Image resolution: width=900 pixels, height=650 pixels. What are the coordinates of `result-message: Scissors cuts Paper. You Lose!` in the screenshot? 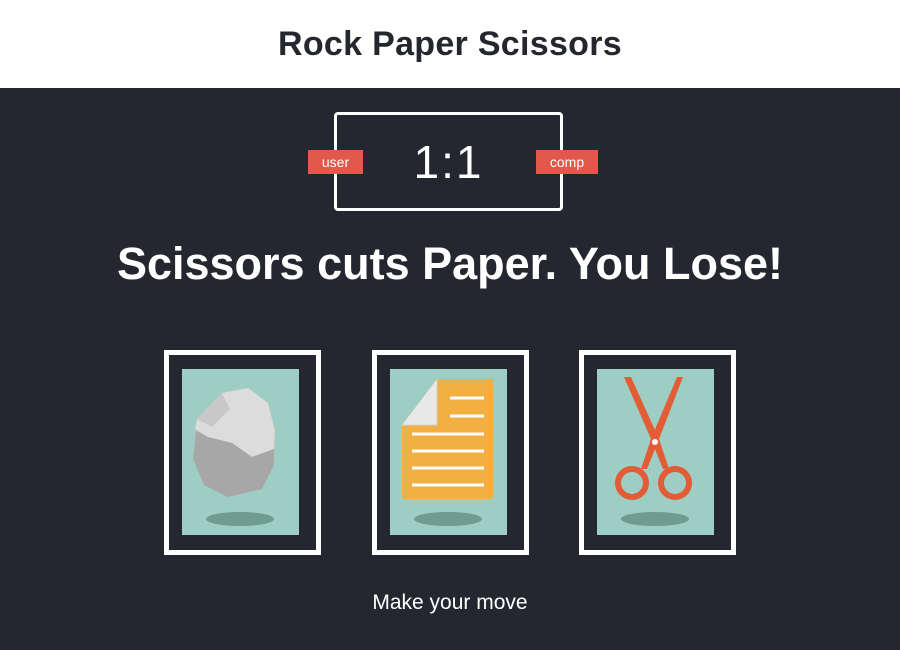 It's located at (450, 263).